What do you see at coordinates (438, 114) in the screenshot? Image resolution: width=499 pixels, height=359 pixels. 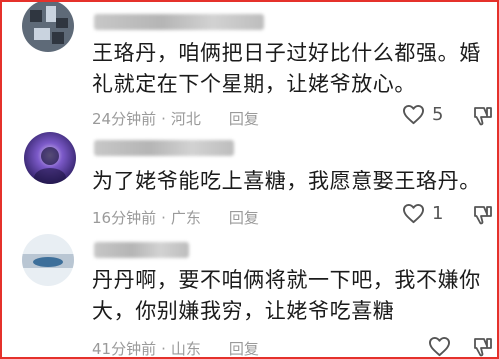 I see `like-count: 5` at bounding box center [438, 114].